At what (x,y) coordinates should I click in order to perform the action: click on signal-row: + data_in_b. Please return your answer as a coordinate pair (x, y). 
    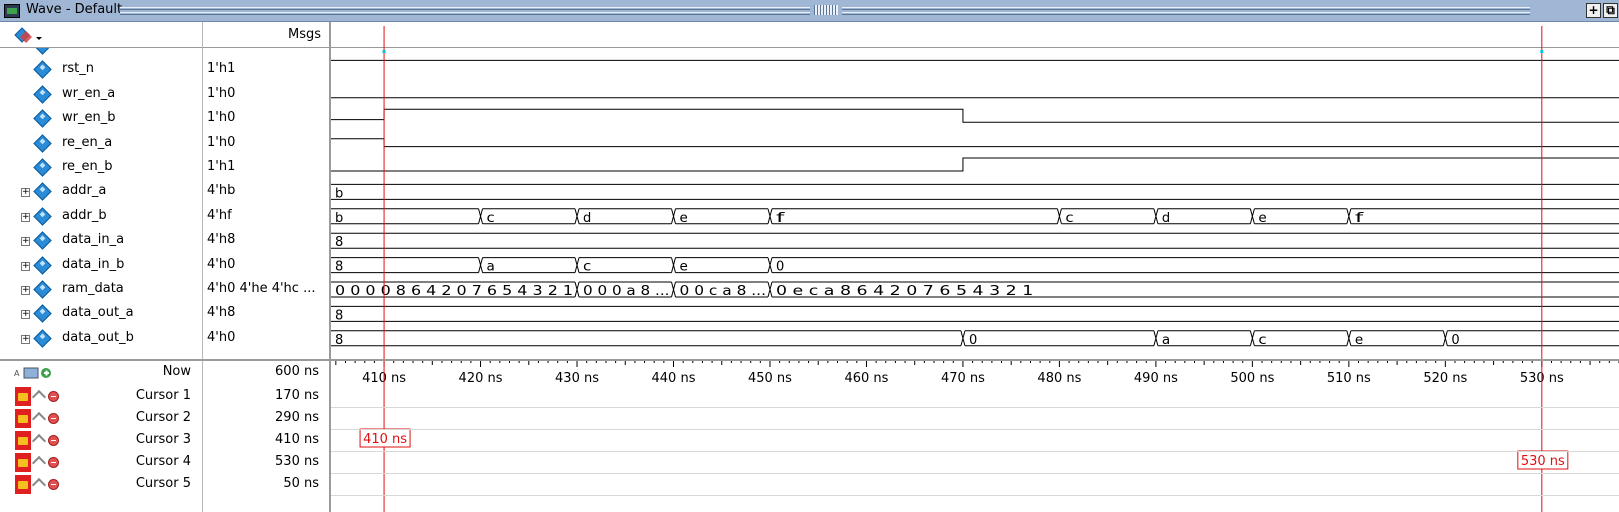
    Looking at the image, I should click on (101, 266).